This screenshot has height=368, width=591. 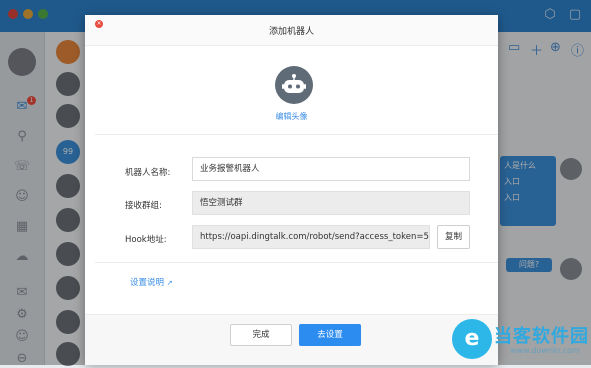 What do you see at coordinates (453, 237) in the screenshot?
I see `copy-button: 复制` at bounding box center [453, 237].